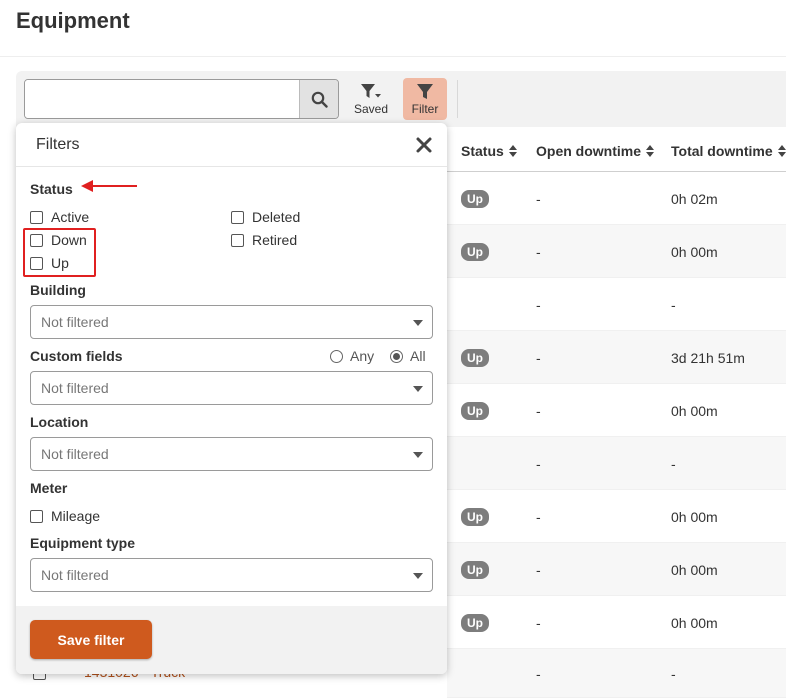  What do you see at coordinates (694, 198) in the screenshot?
I see `total-downtime-cell: 0h 02m` at bounding box center [694, 198].